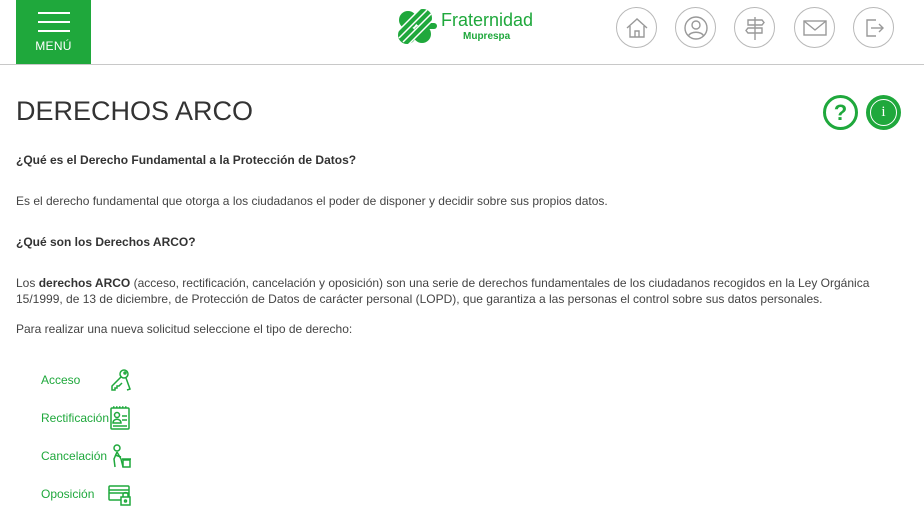  What do you see at coordinates (122, 456) in the screenshot?
I see `person-bin-icon` at bounding box center [122, 456].